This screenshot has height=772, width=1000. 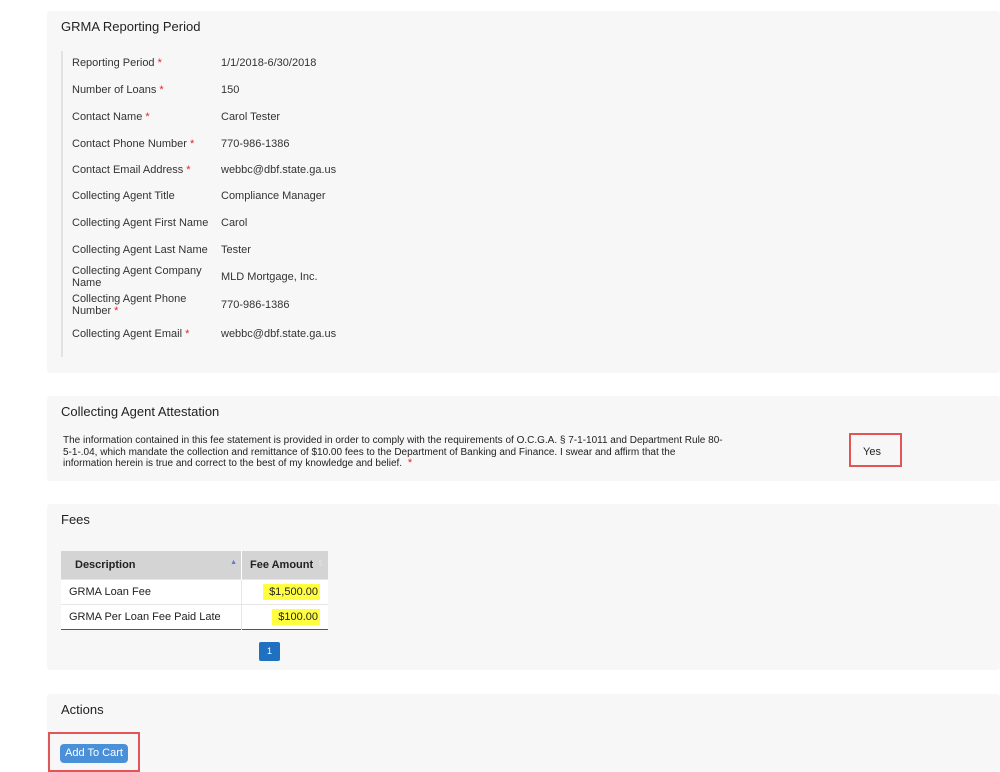 What do you see at coordinates (151, 565) in the screenshot?
I see `column-header-description: Description ▲` at bounding box center [151, 565].